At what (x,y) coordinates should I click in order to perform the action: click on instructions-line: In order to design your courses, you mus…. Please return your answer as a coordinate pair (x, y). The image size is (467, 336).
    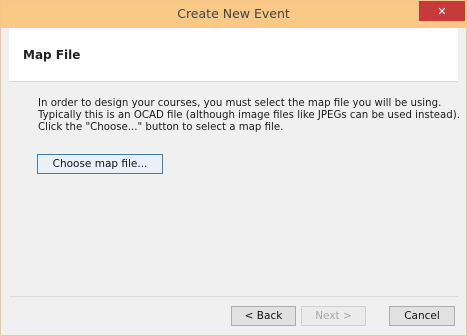
    Looking at the image, I should click on (240, 103).